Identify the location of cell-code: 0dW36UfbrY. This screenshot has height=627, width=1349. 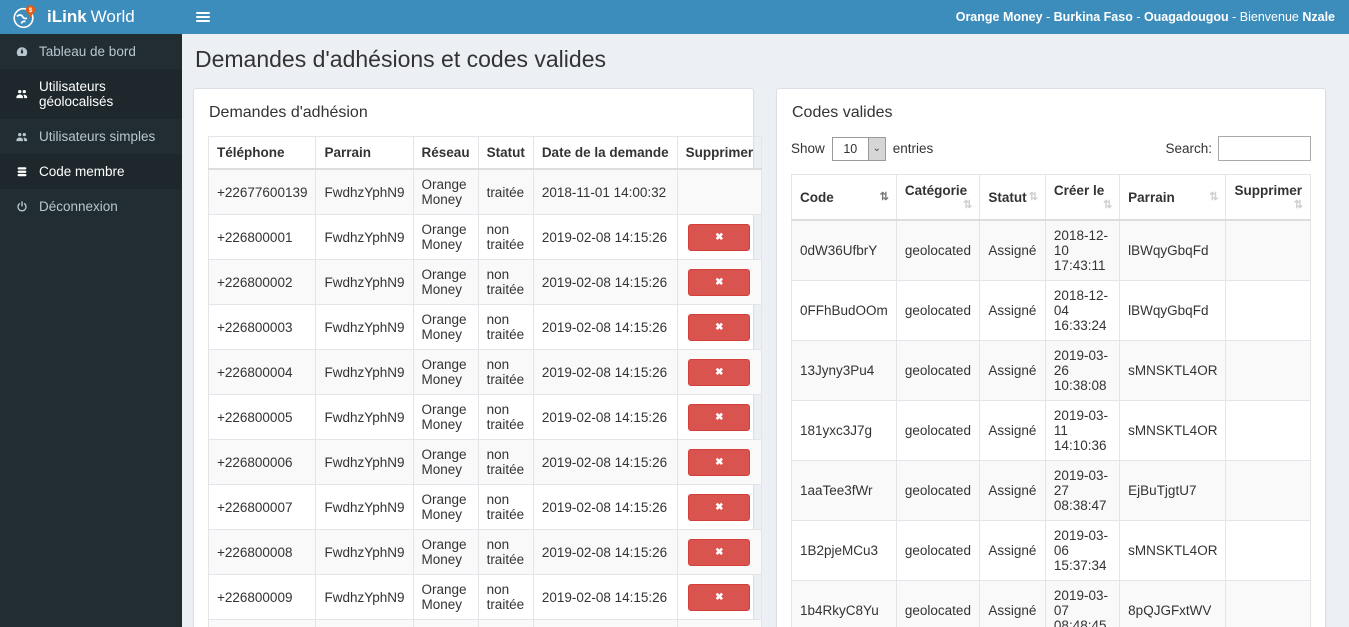
(844, 250).